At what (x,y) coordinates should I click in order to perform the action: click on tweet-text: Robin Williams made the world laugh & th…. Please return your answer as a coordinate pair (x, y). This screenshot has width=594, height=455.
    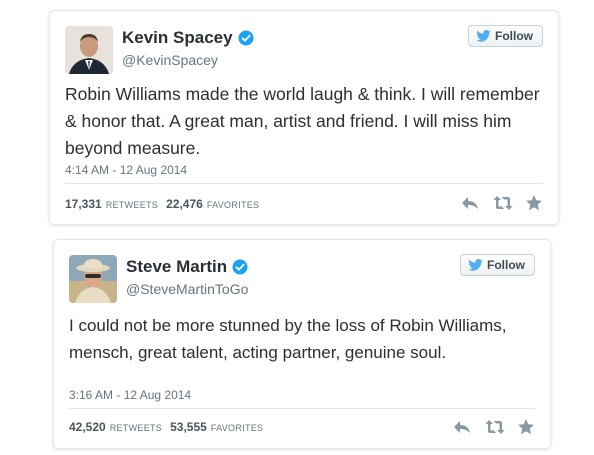
    Looking at the image, I should click on (302, 121).